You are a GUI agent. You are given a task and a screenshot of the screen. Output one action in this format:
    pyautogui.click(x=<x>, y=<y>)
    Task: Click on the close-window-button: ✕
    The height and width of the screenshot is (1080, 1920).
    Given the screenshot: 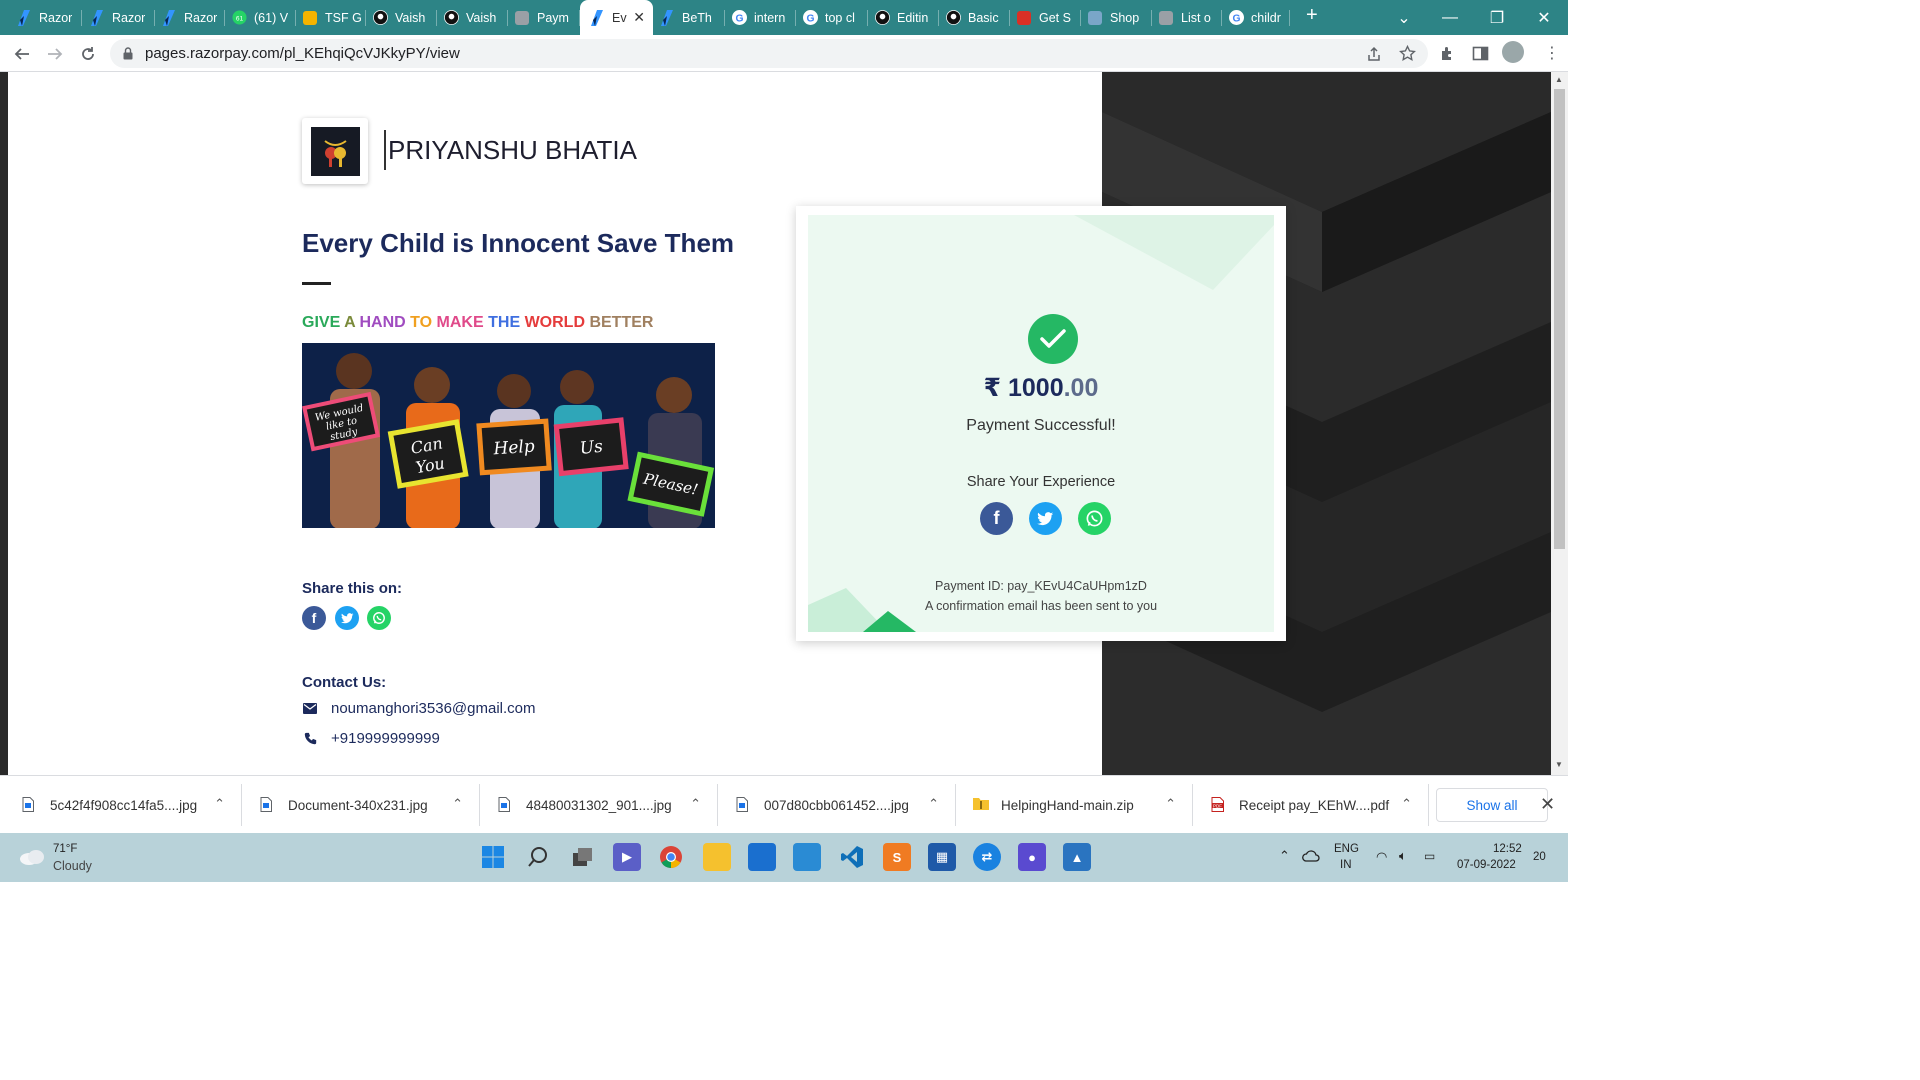 What is the action you would take?
    pyautogui.click(x=1544, y=17)
    